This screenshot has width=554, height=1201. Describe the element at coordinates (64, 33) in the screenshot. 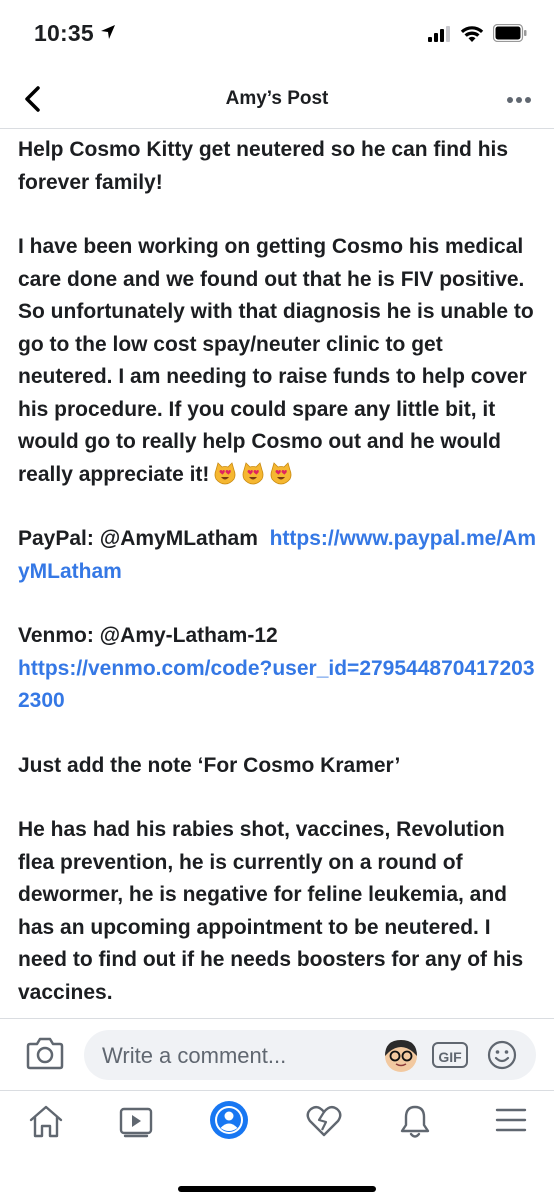

I see `status-time: 10:35` at that location.